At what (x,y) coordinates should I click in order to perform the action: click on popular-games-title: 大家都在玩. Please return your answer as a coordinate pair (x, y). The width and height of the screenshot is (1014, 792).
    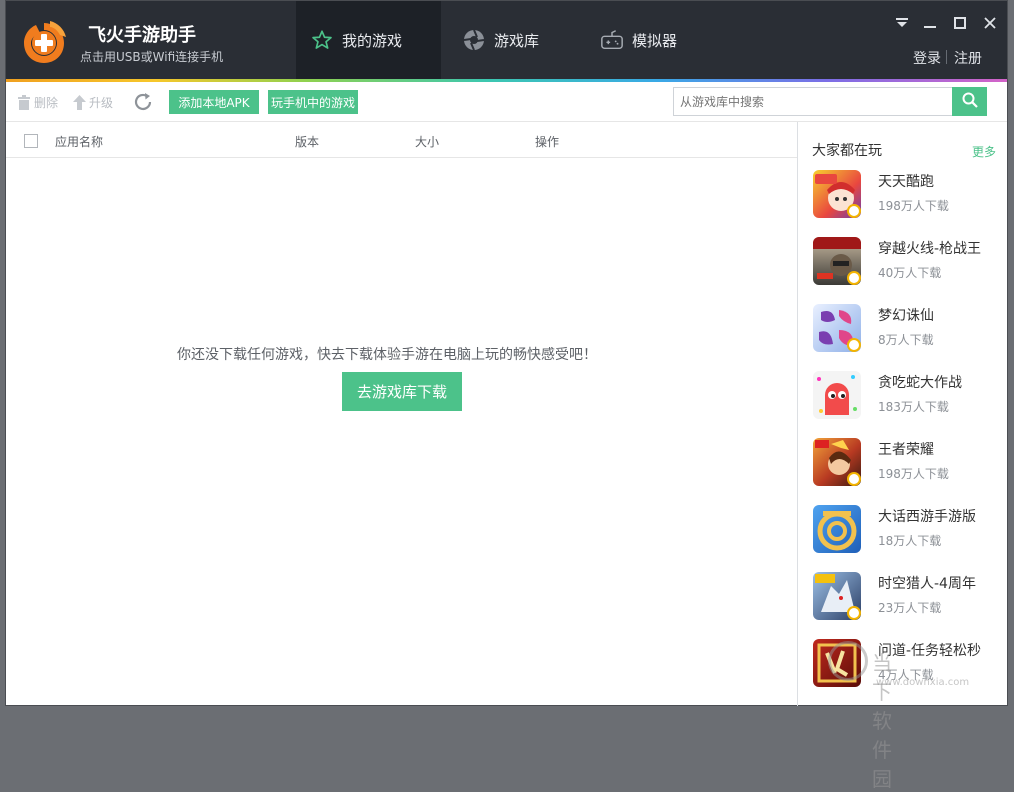
    Looking at the image, I should click on (847, 151).